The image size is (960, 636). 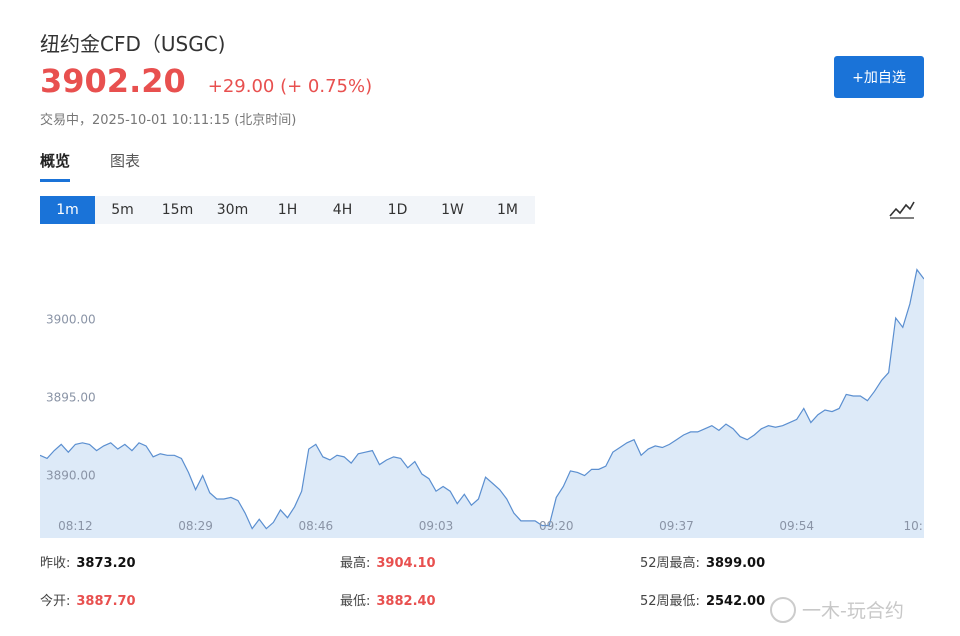 What do you see at coordinates (232, 210) in the screenshot?
I see `range-button-30m: 30m` at bounding box center [232, 210].